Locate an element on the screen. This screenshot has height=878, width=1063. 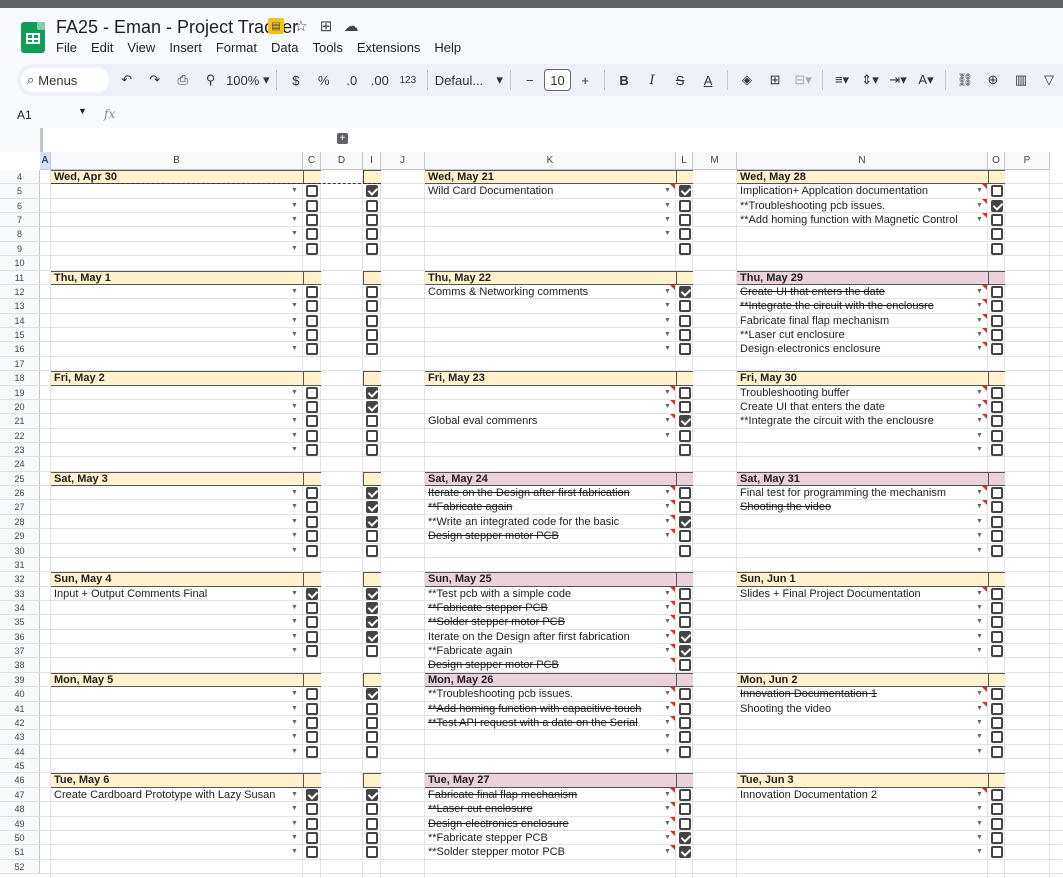
increase-decimal-button: .00 is located at coordinates (380, 80).